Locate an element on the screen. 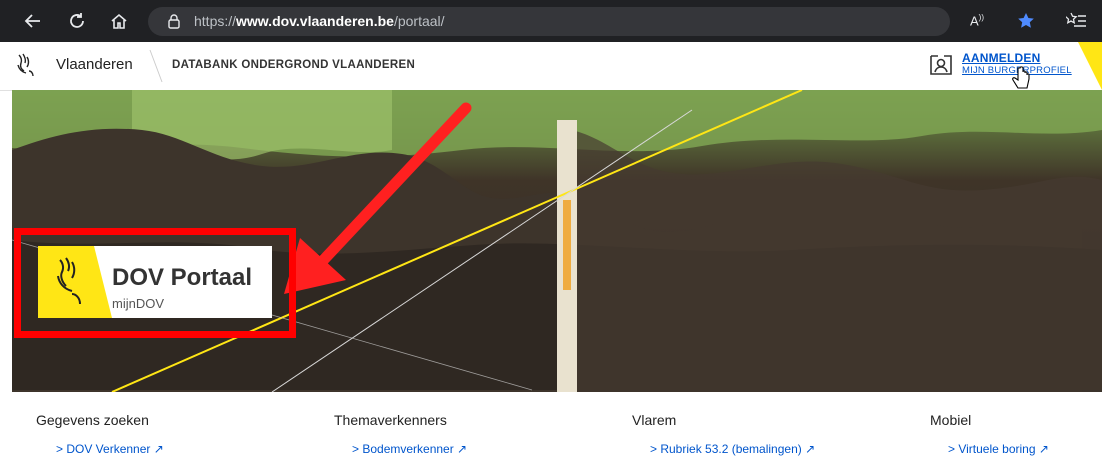  header-divider is located at coordinates (156, 66).